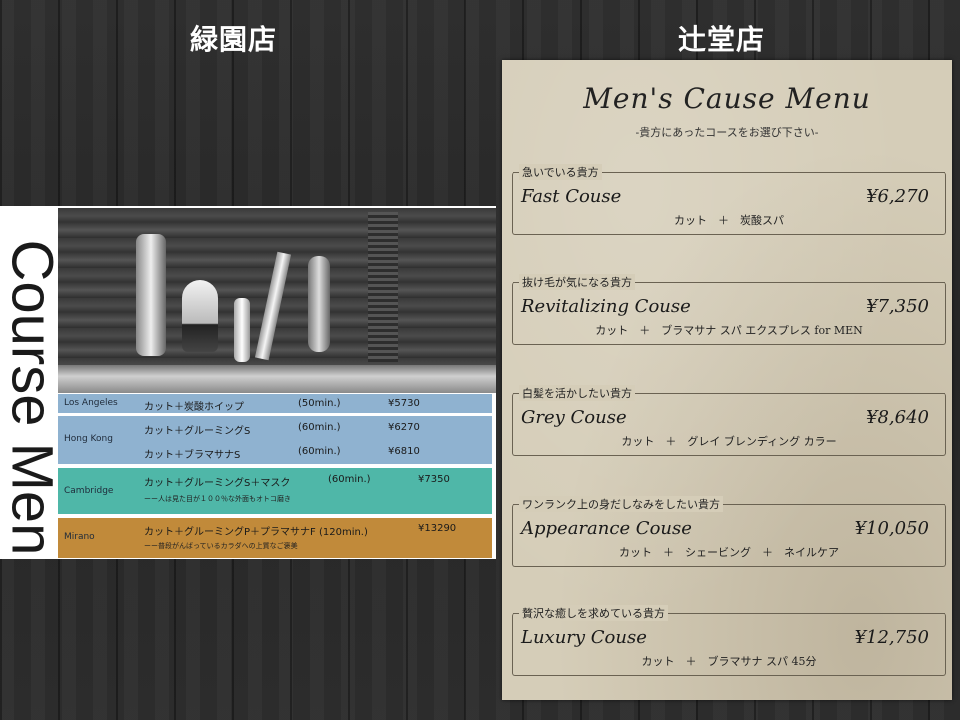 The width and height of the screenshot is (960, 720). Describe the element at coordinates (383, 287) in the screenshot. I see `comb-image` at that location.